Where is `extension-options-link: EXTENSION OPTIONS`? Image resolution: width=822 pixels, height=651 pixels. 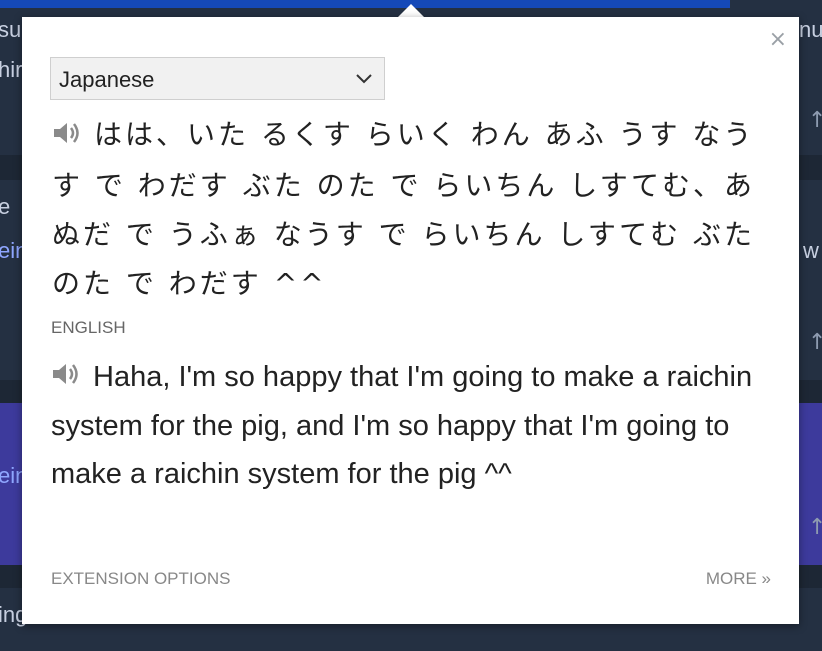 extension-options-link: EXTENSION OPTIONS is located at coordinates (140, 579).